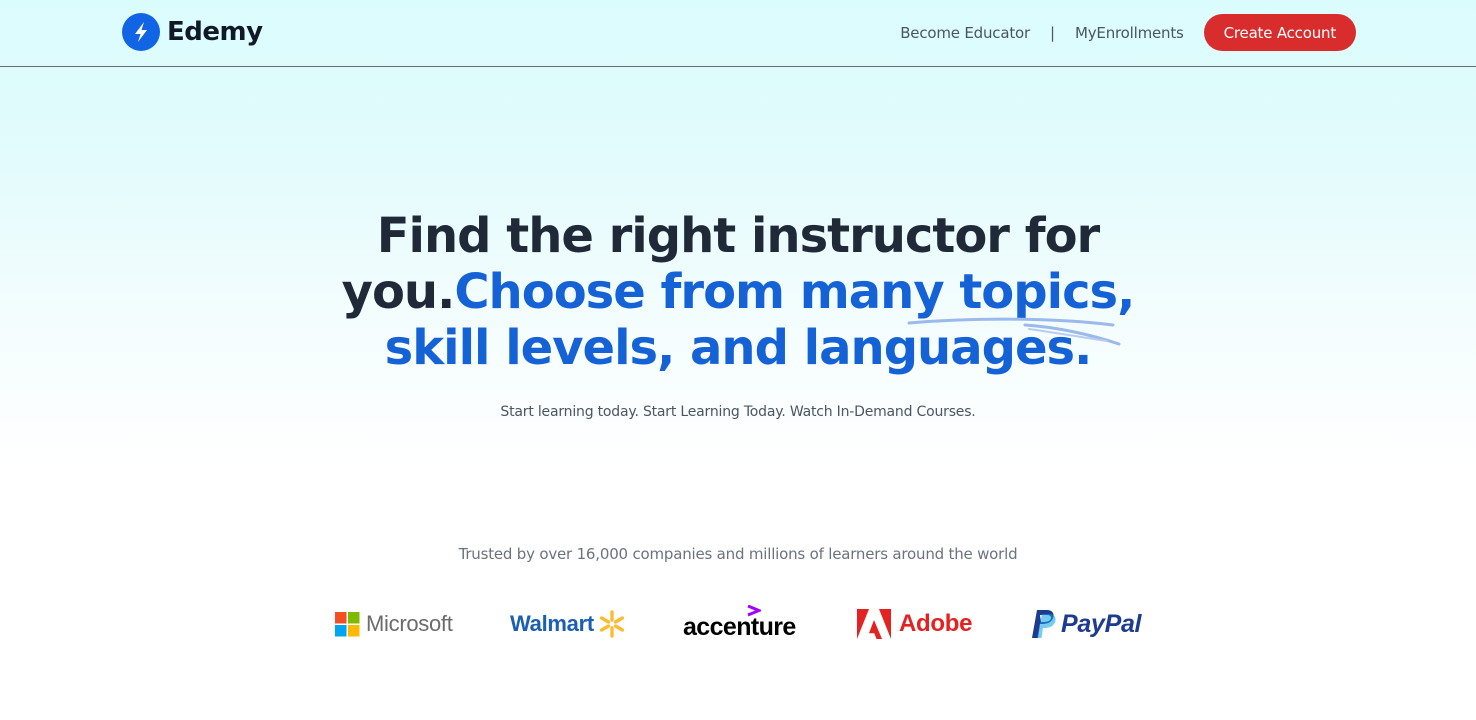 This screenshot has height=720, width=1476. What do you see at coordinates (754, 611) in the screenshot?
I see `accenture-chevron-icon` at bounding box center [754, 611].